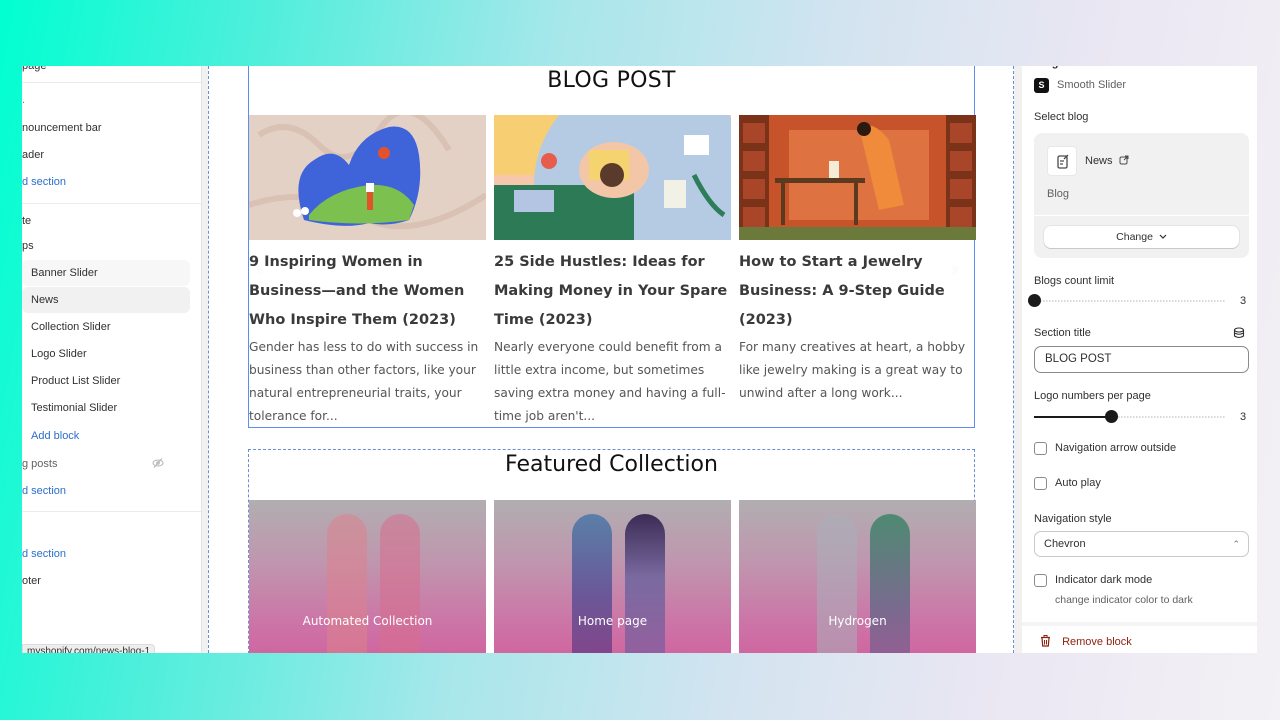 The width and height of the screenshot is (1280, 720). Describe the element at coordinates (106, 354) in the screenshot. I see `block-logo-slider: Logo Slider` at that location.